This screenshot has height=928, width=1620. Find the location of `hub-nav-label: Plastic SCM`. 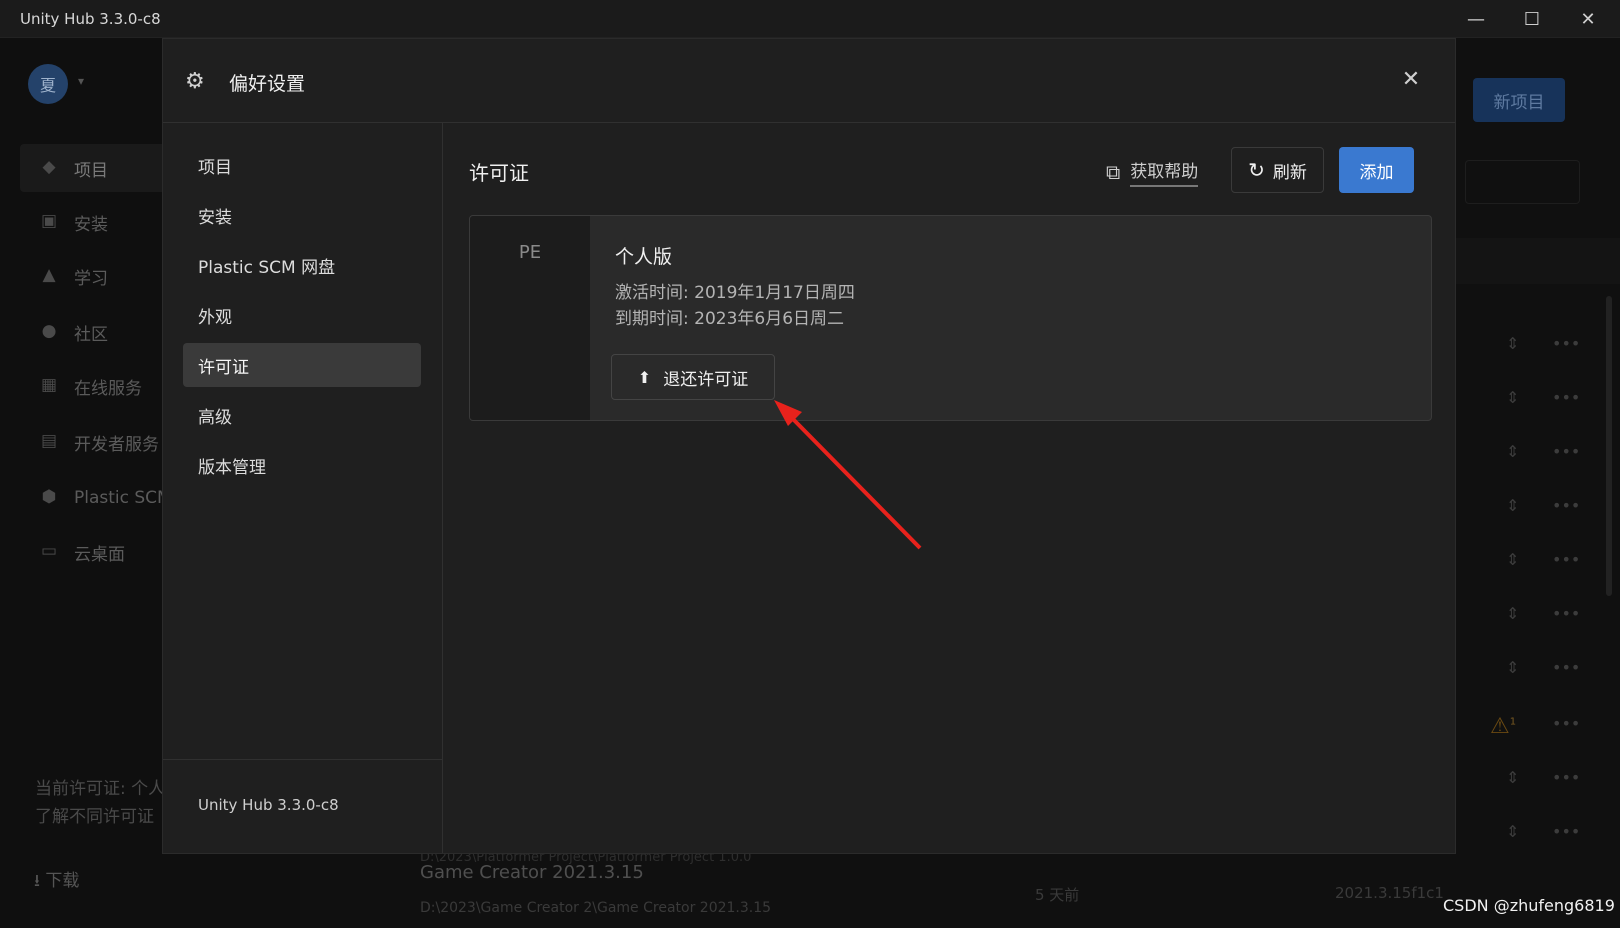

hub-nav-label: Plastic SCM is located at coordinates (123, 498).